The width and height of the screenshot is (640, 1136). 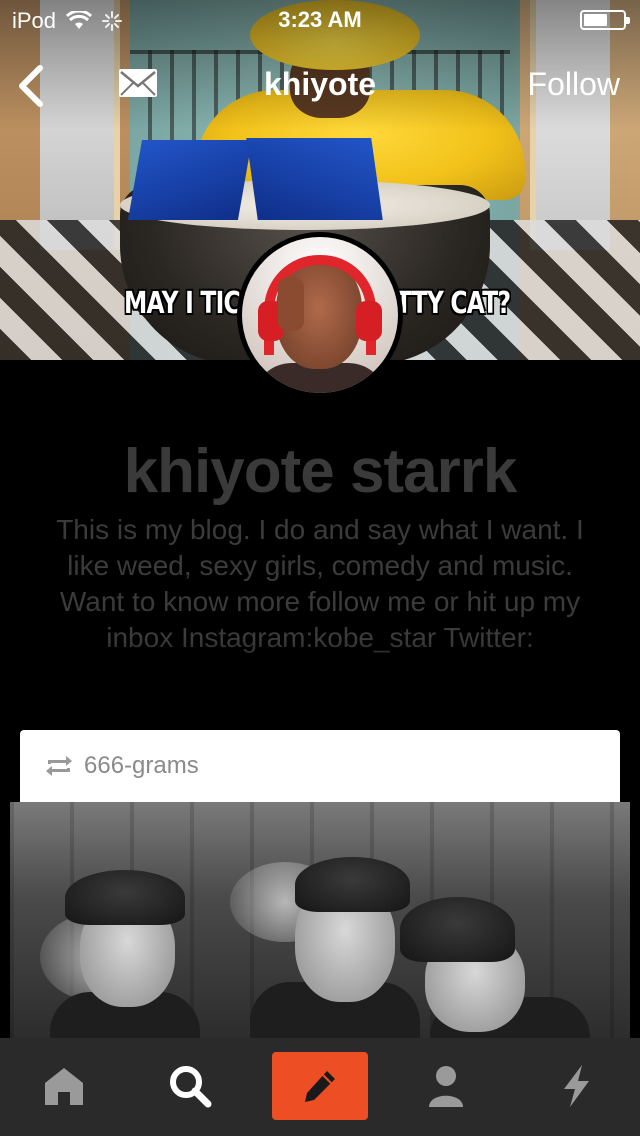 What do you see at coordinates (291, 304) in the screenshot?
I see `avatar-hand` at bounding box center [291, 304].